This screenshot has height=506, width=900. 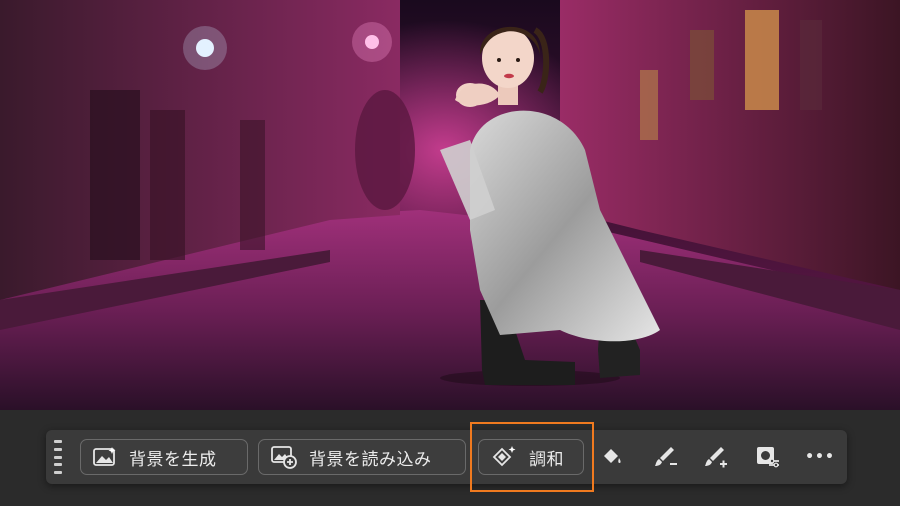 What do you see at coordinates (58, 457) in the screenshot?
I see `drag-handle-icon` at bounding box center [58, 457].